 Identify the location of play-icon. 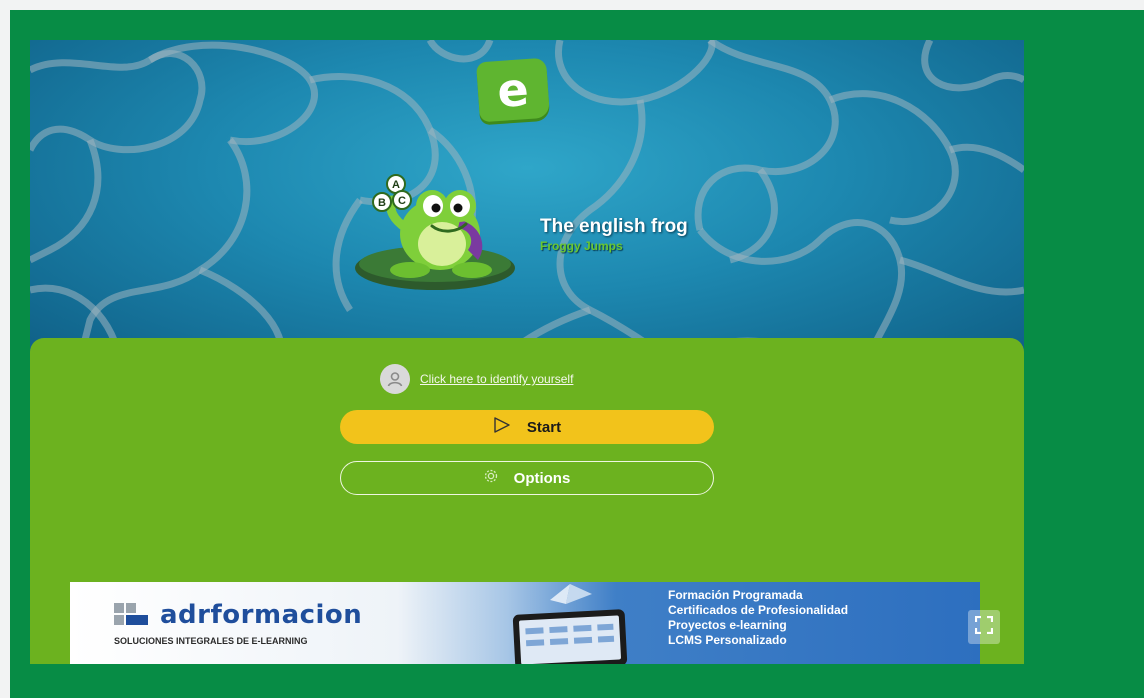
(502, 427).